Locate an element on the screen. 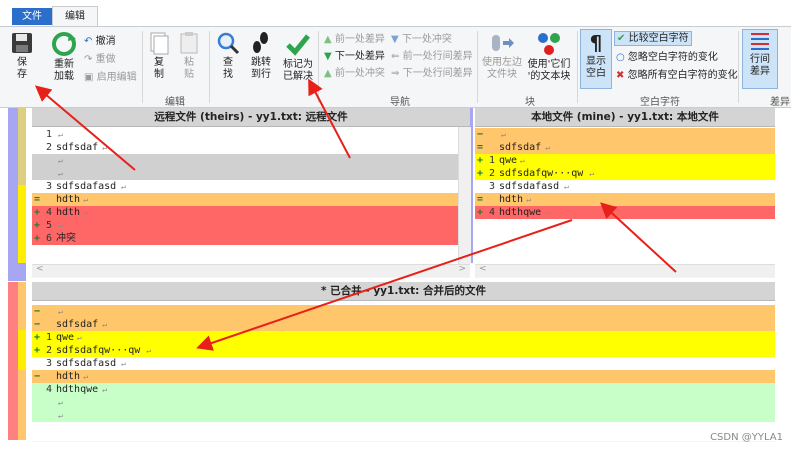  next-line-diff-button: ⇒ 下一处行间差异 is located at coordinates (432, 73).